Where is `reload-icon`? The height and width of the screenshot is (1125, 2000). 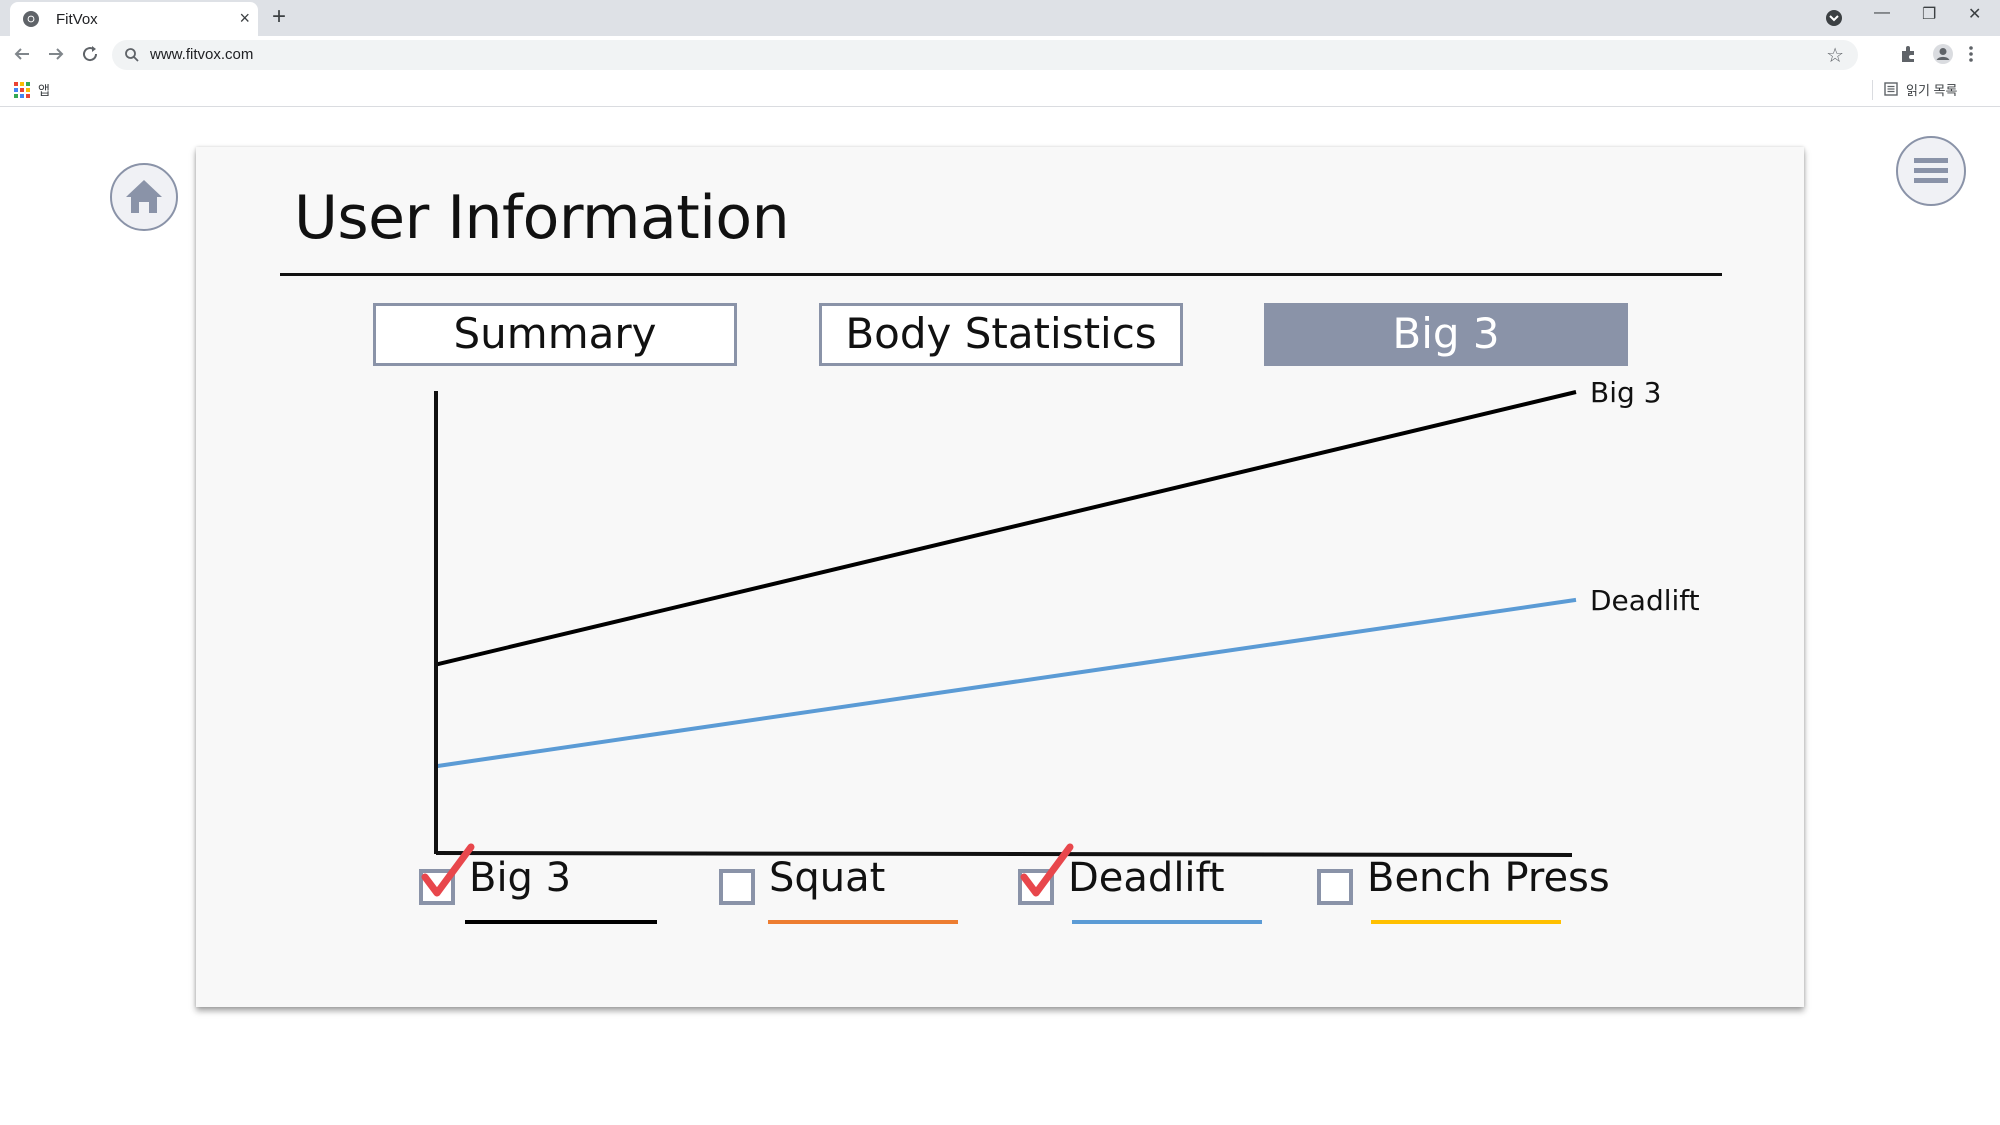 reload-icon is located at coordinates (90, 54).